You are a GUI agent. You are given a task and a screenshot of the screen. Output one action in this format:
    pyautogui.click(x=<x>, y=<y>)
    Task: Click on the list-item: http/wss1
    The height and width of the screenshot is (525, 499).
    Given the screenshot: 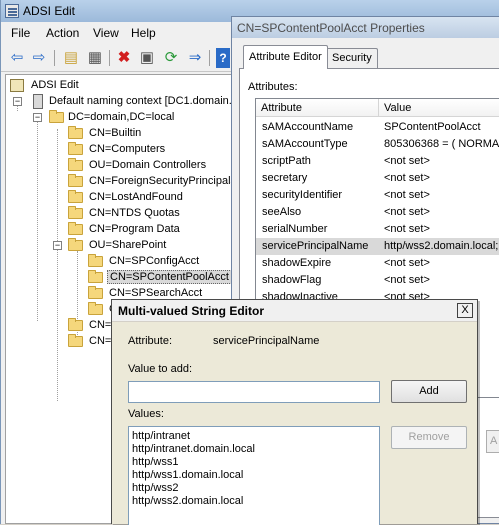 What is the action you would take?
    pyautogui.click(x=155, y=462)
    